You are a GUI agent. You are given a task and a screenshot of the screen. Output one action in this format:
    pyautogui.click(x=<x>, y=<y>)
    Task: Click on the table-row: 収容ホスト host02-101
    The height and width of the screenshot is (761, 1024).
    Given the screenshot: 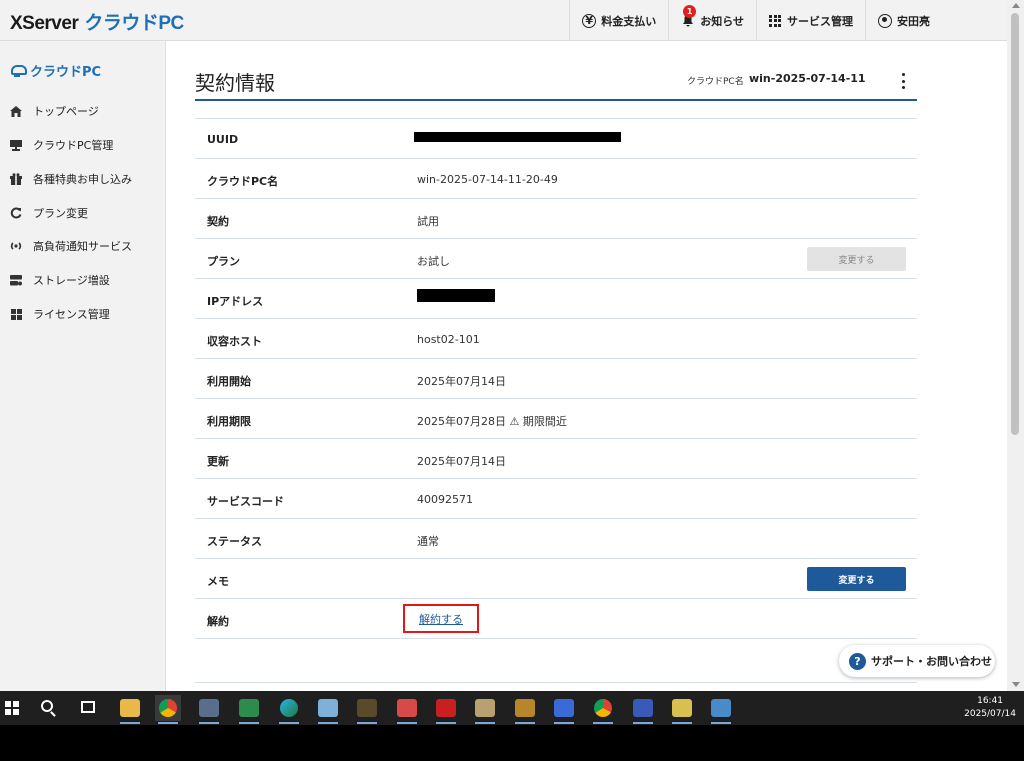 What is the action you would take?
    pyautogui.click(x=556, y=339)
    